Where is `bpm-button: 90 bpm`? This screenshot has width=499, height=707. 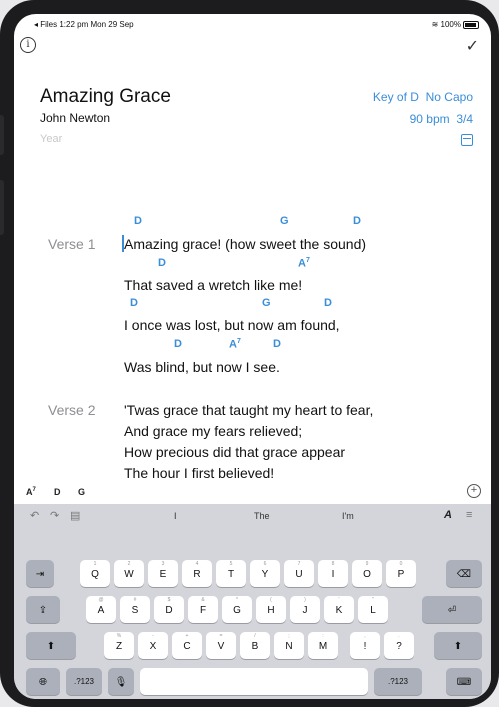 bpm-button: 90 bpm is located at coordinates (430, 119).